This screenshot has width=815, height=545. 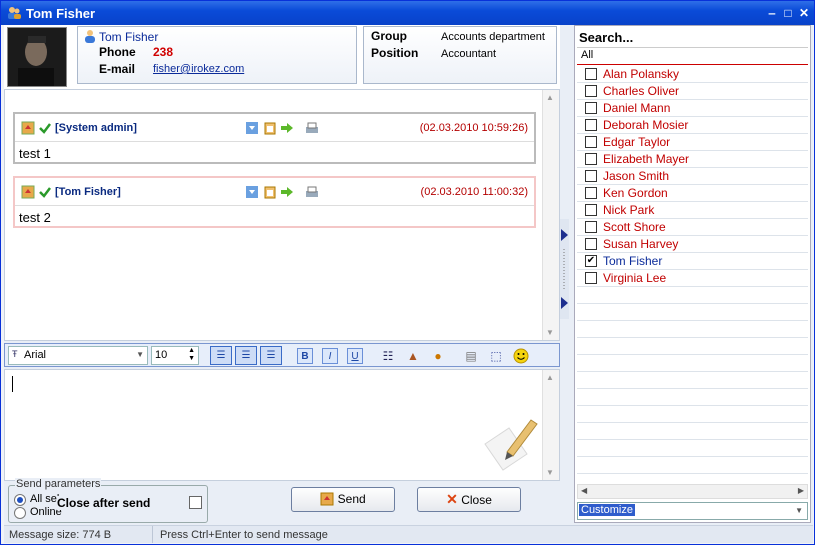 What do you see at coordinates (641, 91) in the screenshot?
I see `contact-name-label: Charles Oliver` at bounding box center [641, 91].